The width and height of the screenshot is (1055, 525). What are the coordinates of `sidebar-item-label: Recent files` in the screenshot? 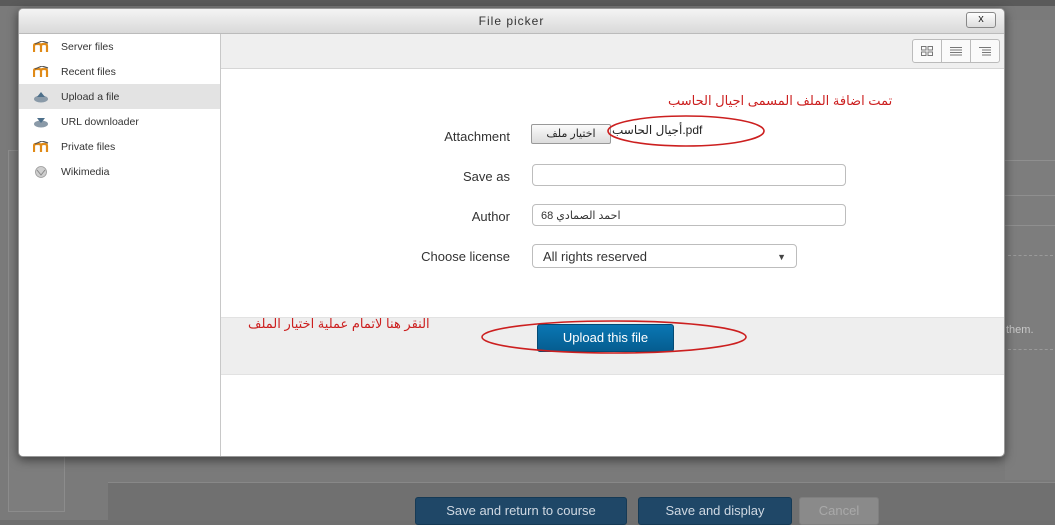 It's located at (88, 71).